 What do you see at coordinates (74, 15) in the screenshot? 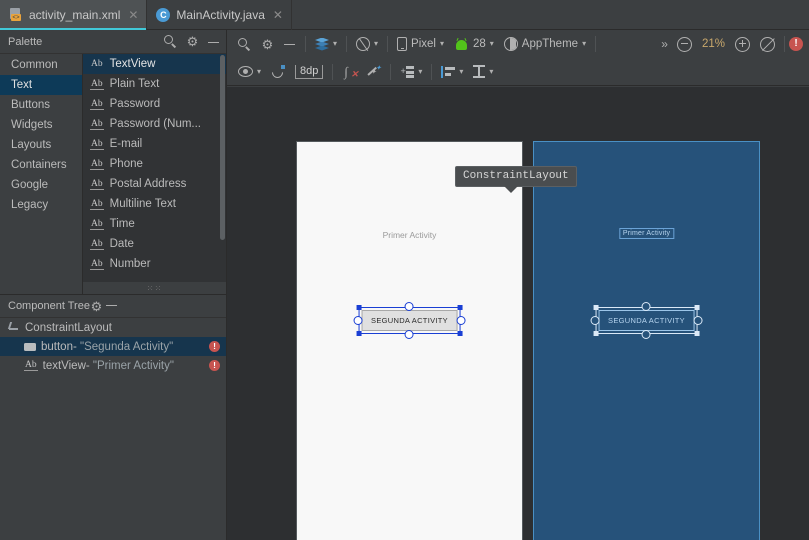
I see `tab-activity-main-xml: <> activity_main.xml ✕` at bounding box center [74, 15].